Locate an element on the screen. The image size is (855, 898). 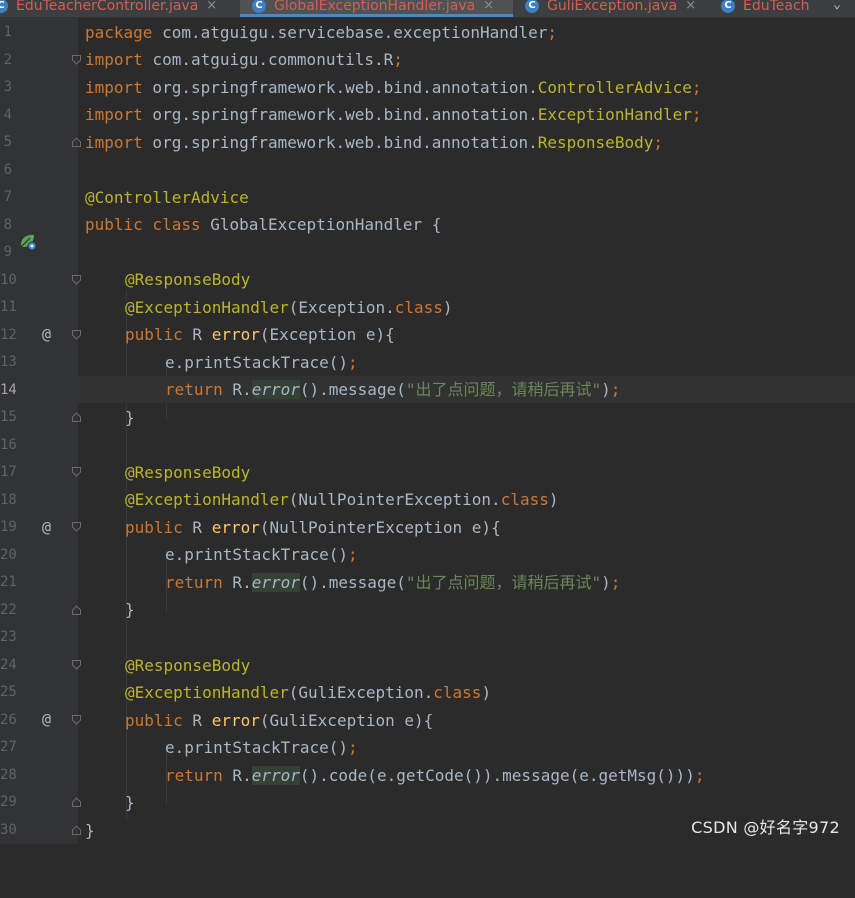
line-number: 13 is located at coordinates (8, 362).